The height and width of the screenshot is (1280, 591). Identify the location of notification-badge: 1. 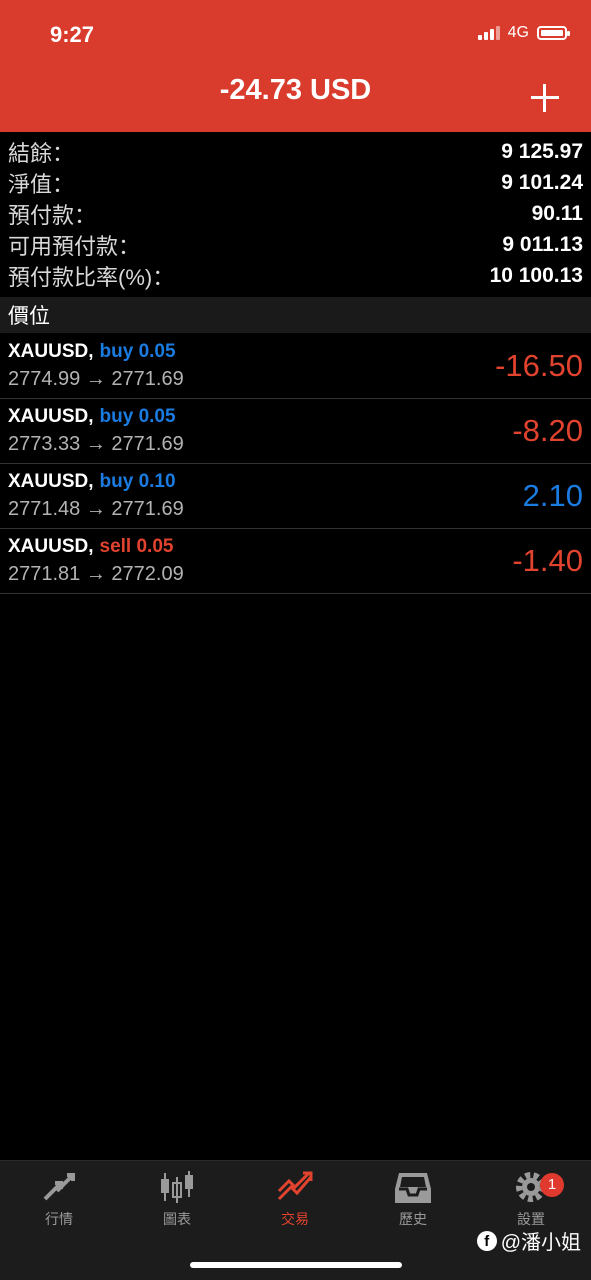
(552, 1185).